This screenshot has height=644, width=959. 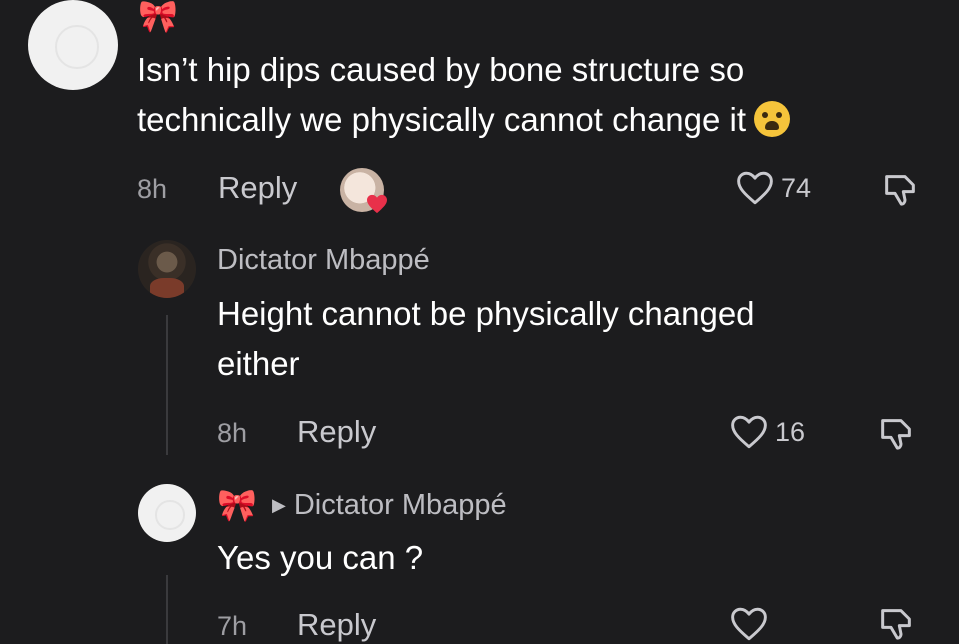 I want to click on username: Dictator Mbappé, so click(x=323, y=260).